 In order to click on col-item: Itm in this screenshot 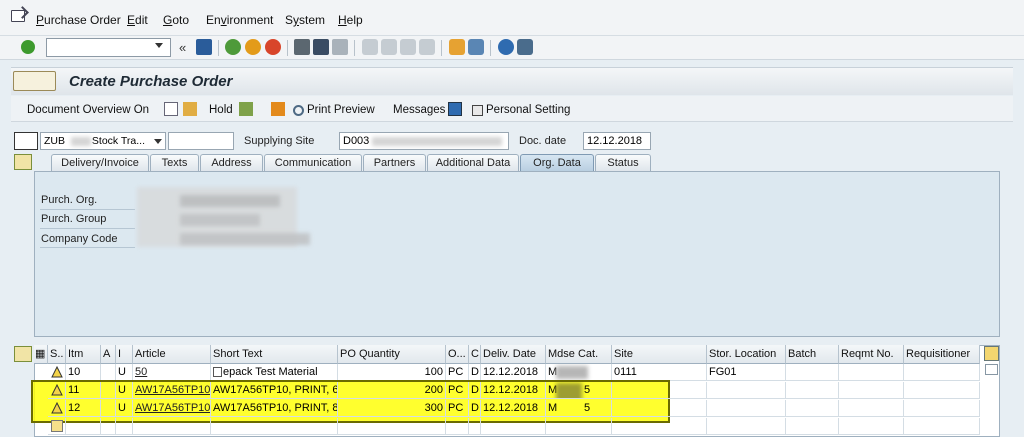, I will do `click(83, 354)`.